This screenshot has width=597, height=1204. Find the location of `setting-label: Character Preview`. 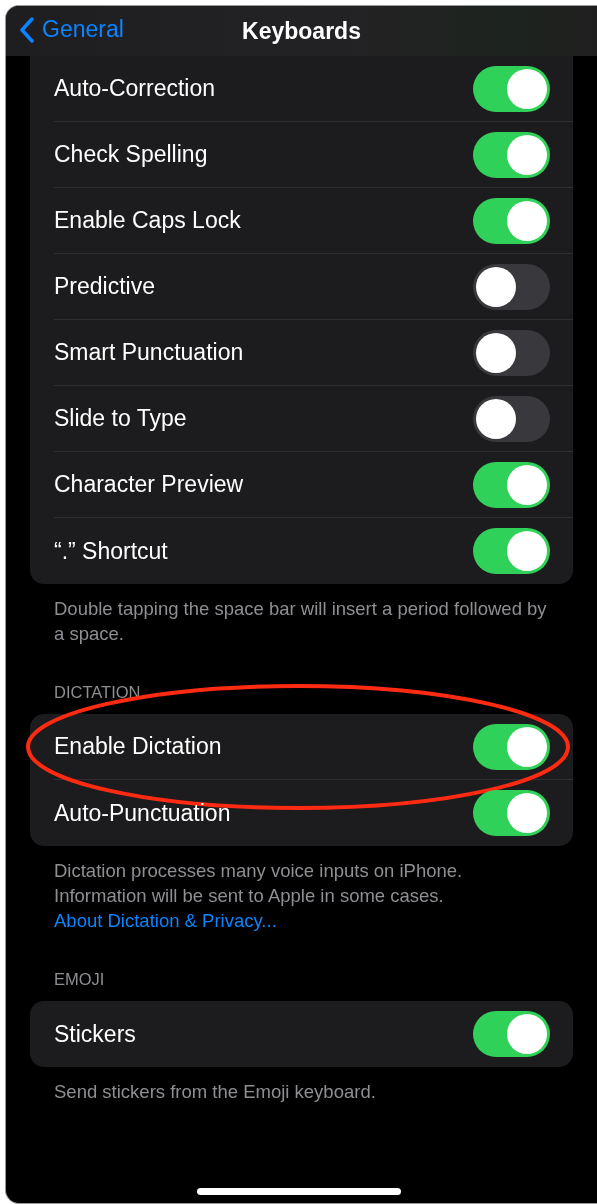

setting-label: Character Preview is located at coordinates (149, 484).